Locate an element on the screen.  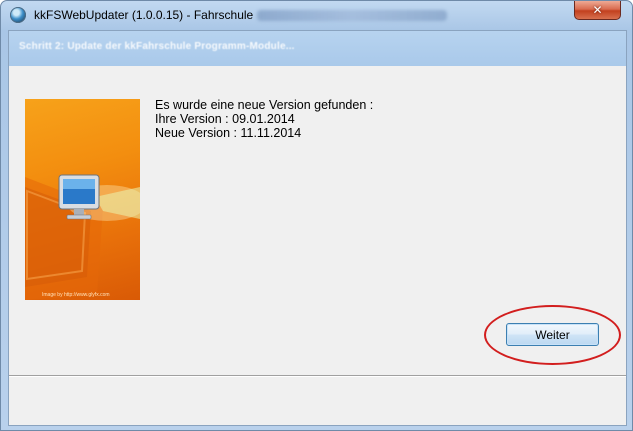
new-version-found-text: Es wurde eine neue Version gefunden : is located at coordinates (264, 105).